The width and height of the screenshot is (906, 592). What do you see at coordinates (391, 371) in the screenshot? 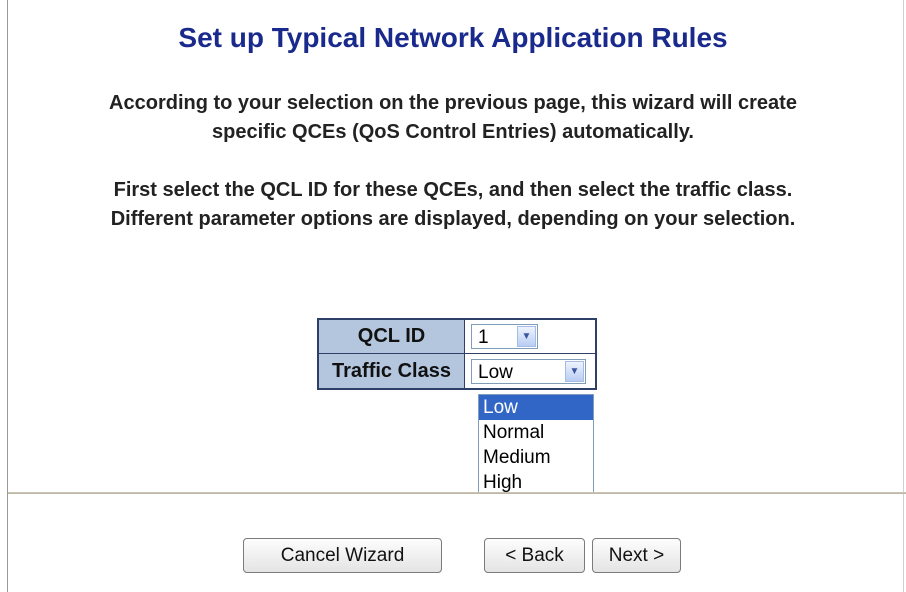
I see `traffic-class-label: Traffic Class` at bounding box center [391, 371].